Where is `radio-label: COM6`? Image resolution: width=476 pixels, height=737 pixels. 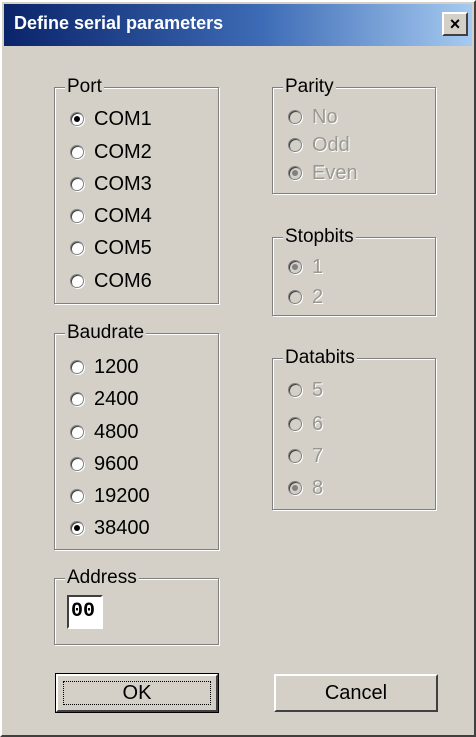
radio-label: COM6 is located at coordinates (123, 280).